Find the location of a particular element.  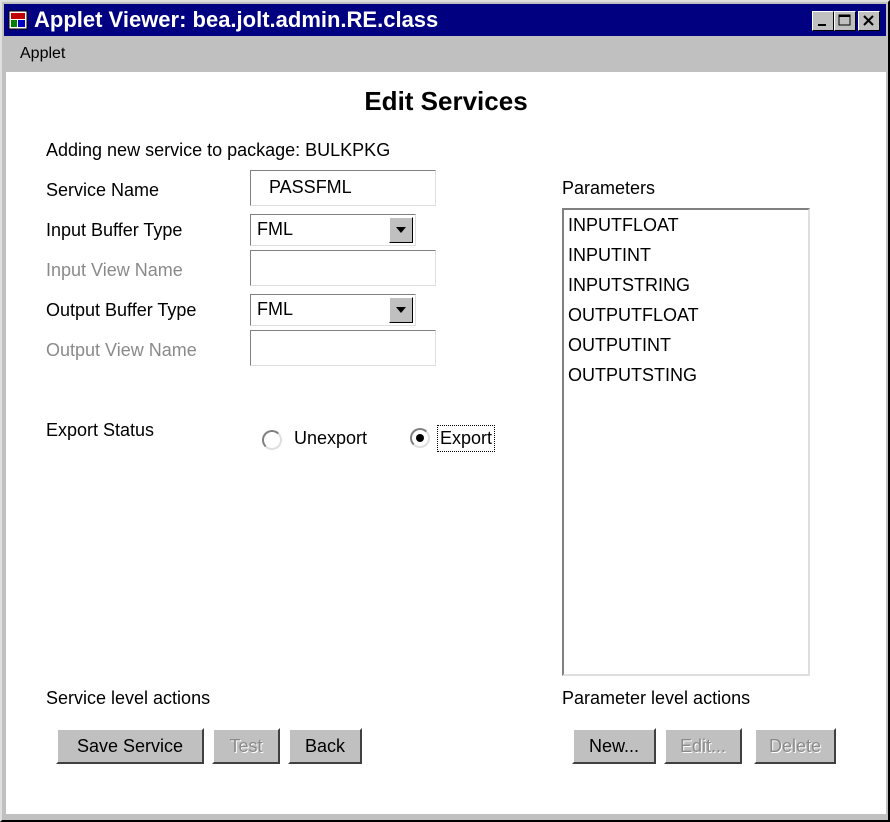

window-title: Applet Viewer: bea.jolt.admin.RE.class is located at coordinates (236, 19).